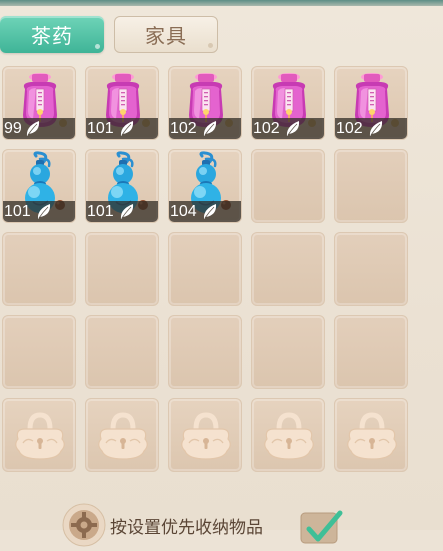 This screenshot has height=551, width=443. I want to click on item-count: 99, so click(13, 128).